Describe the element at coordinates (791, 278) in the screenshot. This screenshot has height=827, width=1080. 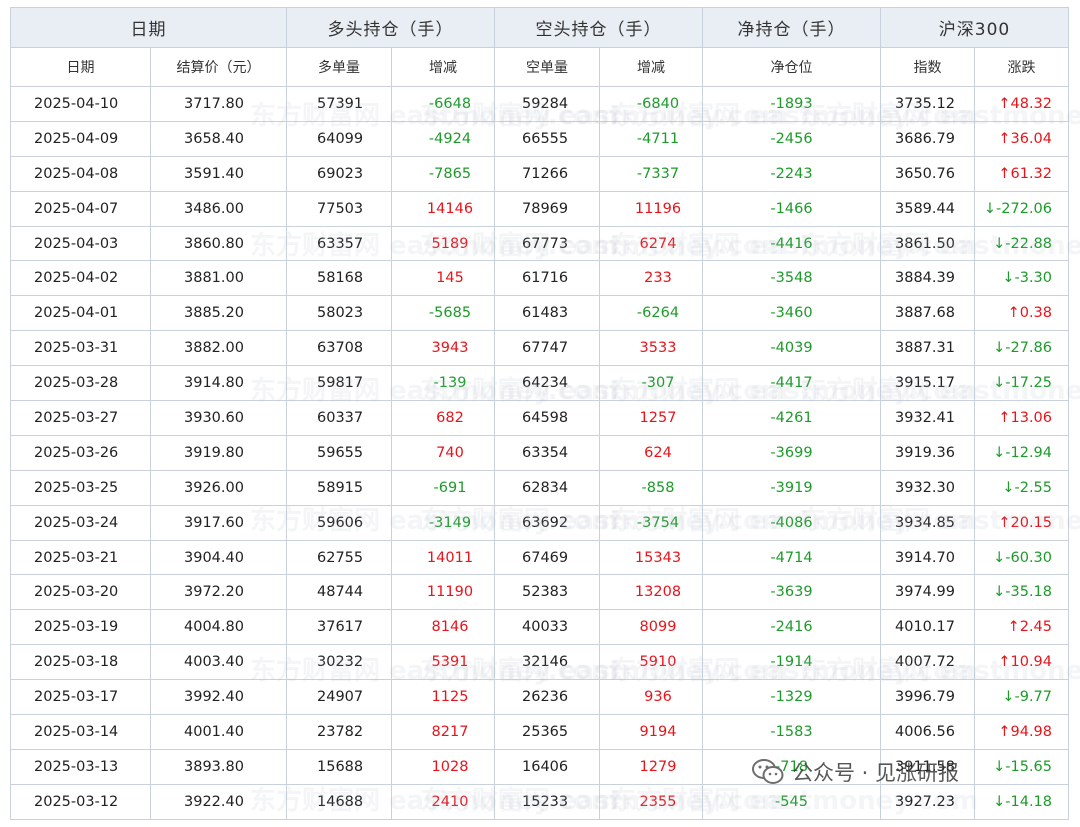
I see `cell-net: -3548` at that location.